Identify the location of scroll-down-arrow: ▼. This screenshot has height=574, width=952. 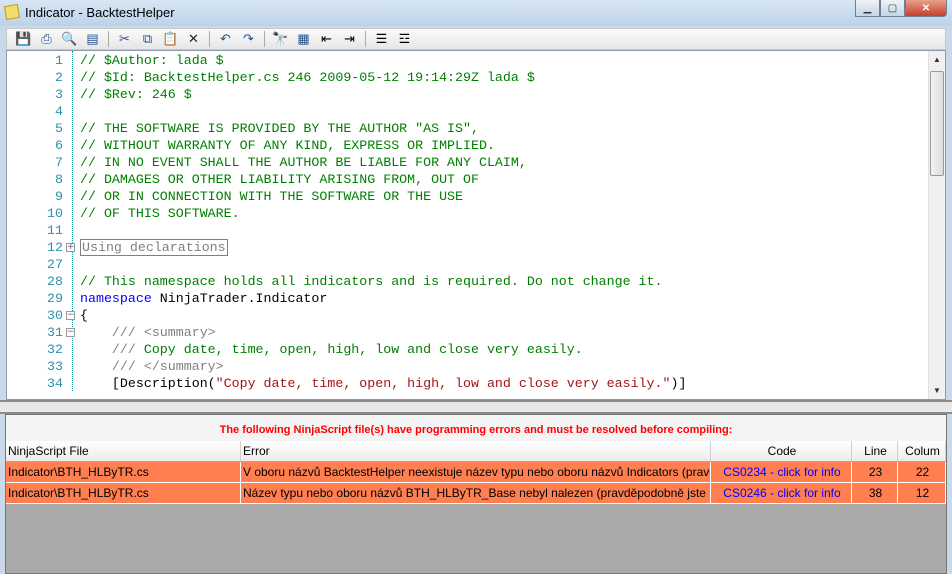
(937, 390).